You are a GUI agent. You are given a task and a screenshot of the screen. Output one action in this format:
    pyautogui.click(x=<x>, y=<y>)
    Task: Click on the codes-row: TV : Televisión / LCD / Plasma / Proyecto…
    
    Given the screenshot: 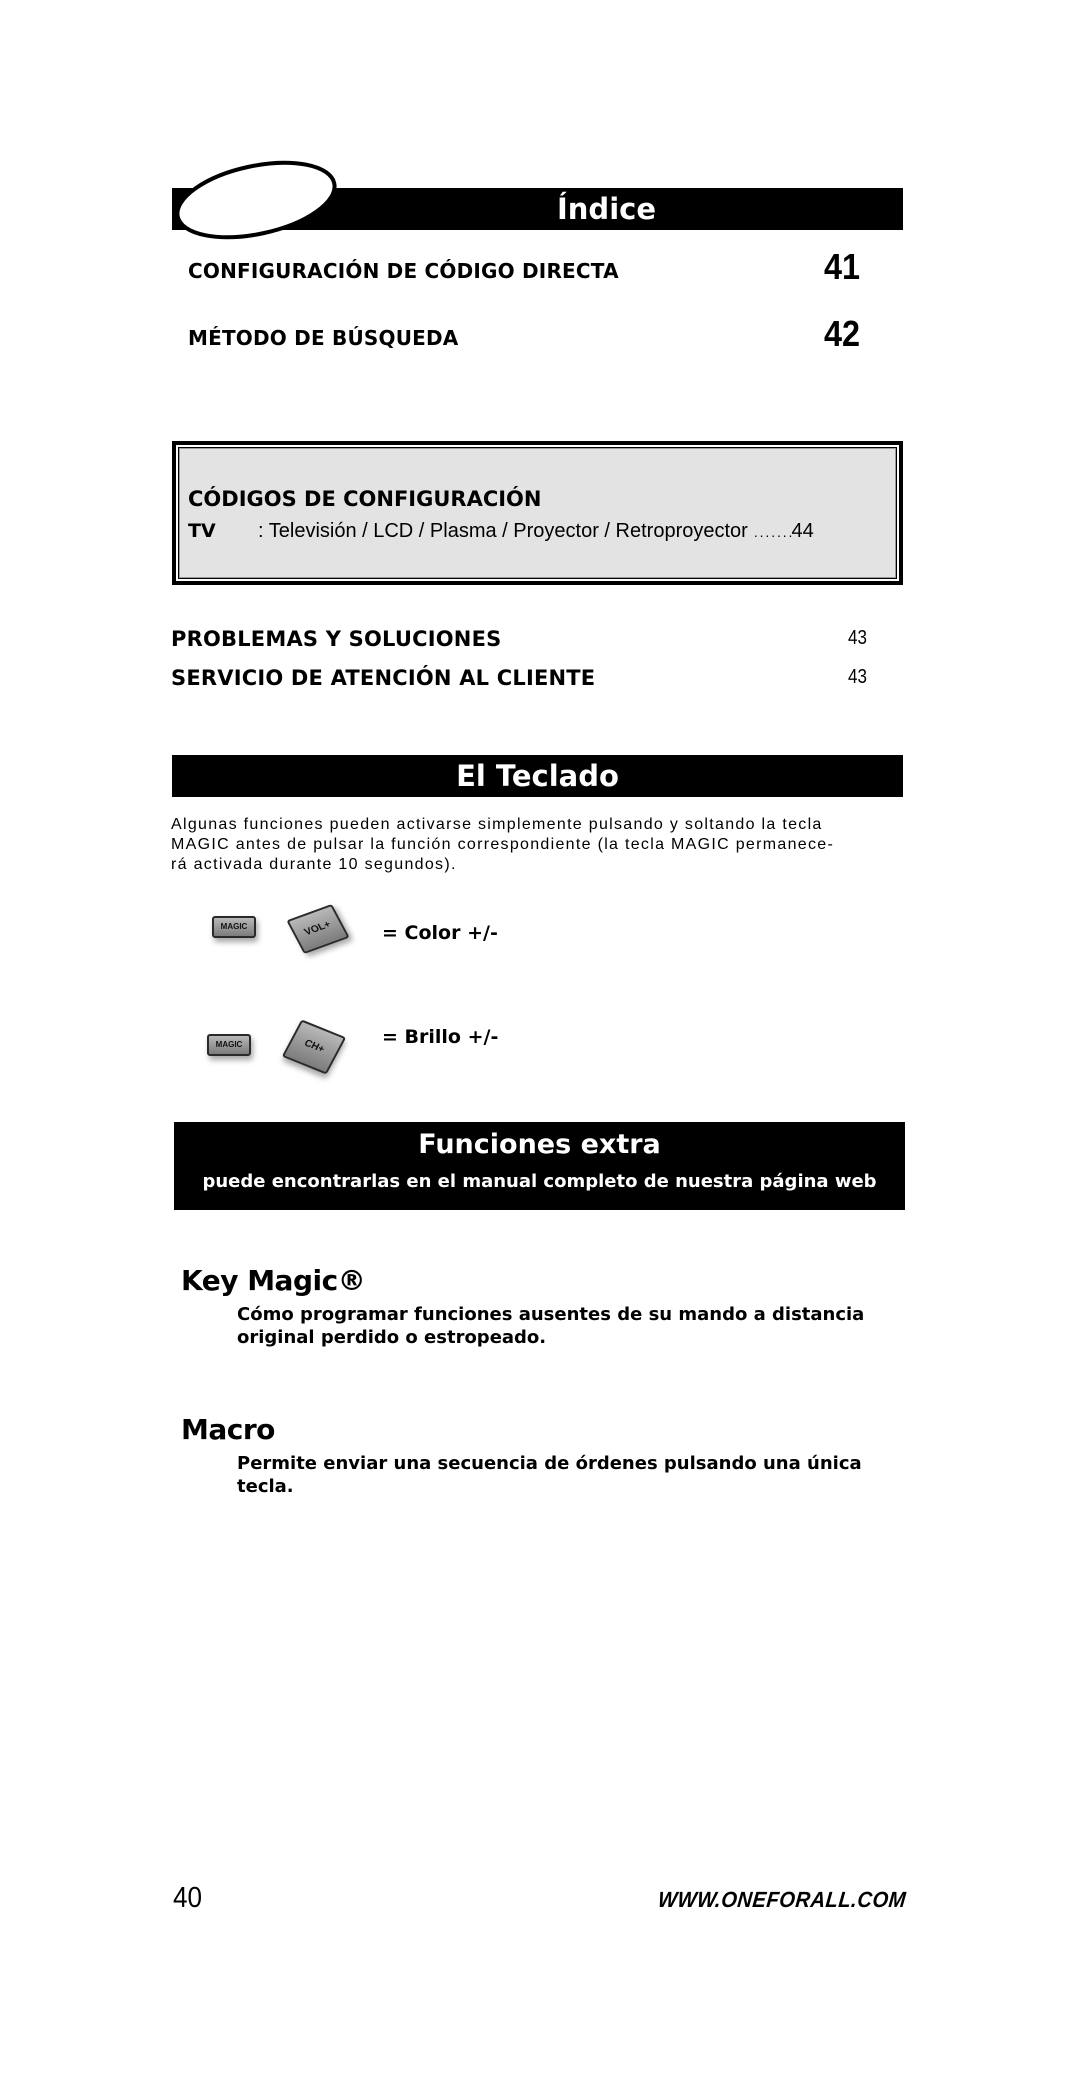 What is the action you would take?
    pyautogui.click(x=501, y=531)
    